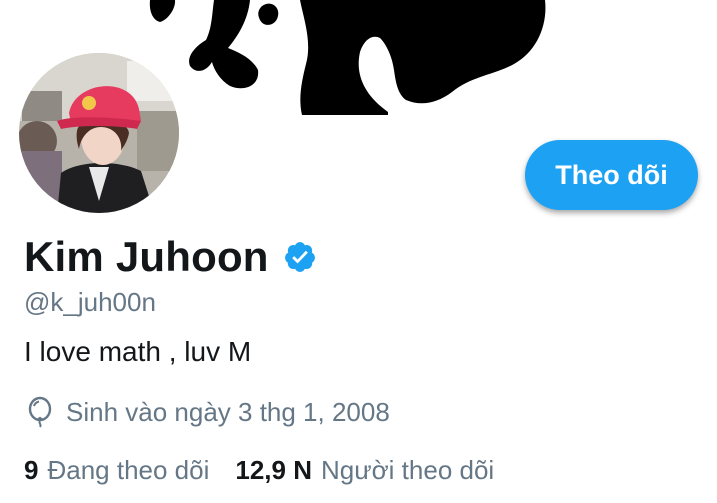  I want to click on following-count: 9, so click(31, 470).